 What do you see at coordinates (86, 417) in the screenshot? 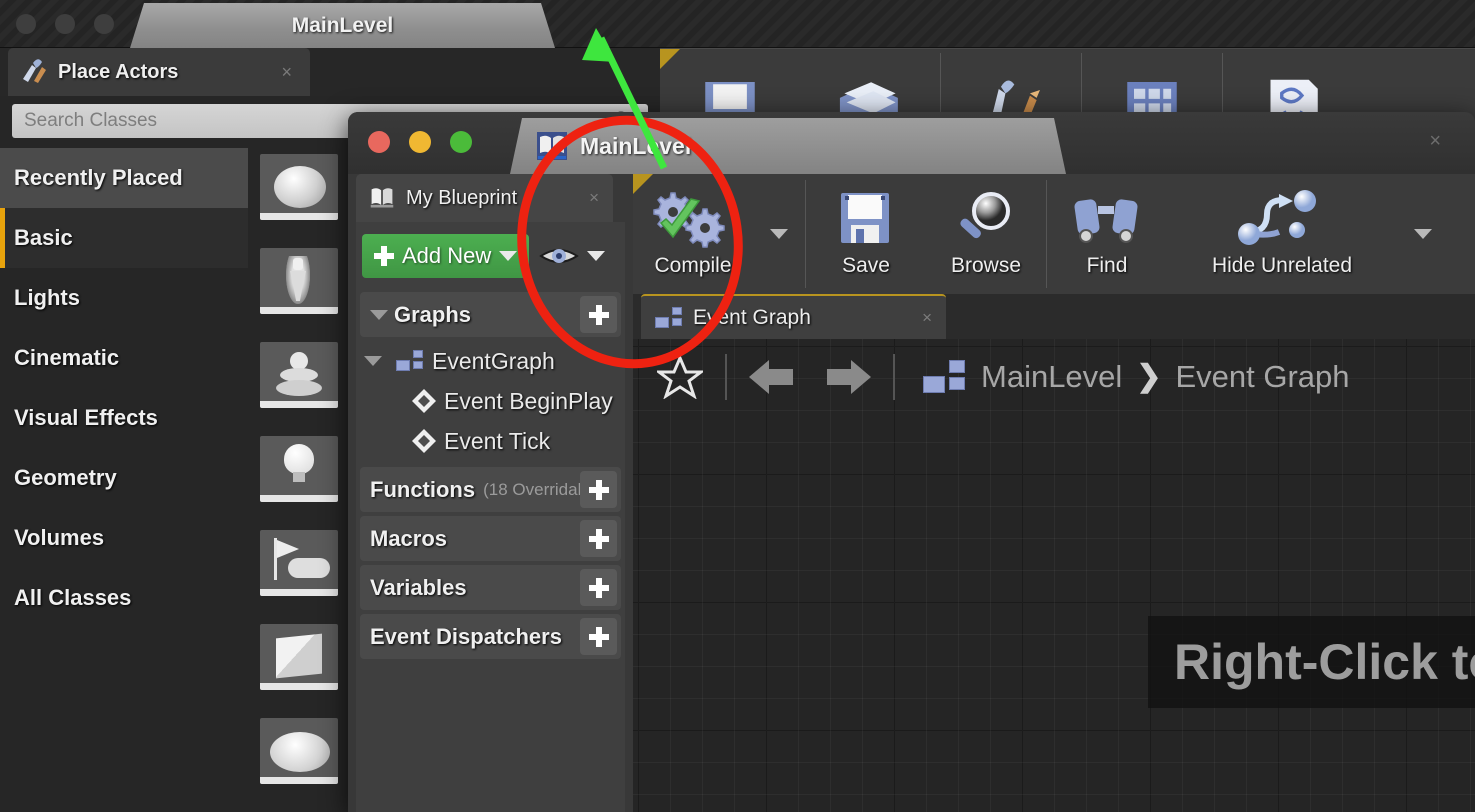
I see `sidebar-item-label: Visual Effects` at bounding box center [86, 417].